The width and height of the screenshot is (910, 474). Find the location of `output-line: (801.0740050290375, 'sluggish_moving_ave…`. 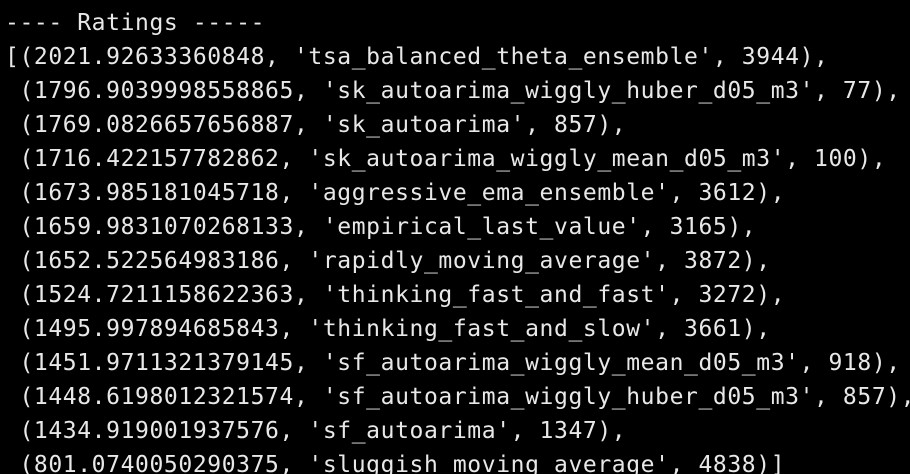

output-line: (801.0740050290375, 'sluggish_moving_ave… is located at coordinates (395, 463).